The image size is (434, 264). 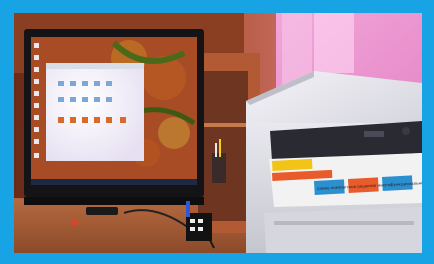 What do you see at coordinates (75, 222) in the screenshot?
I see `small-cube` at bounding box center [75, 222].